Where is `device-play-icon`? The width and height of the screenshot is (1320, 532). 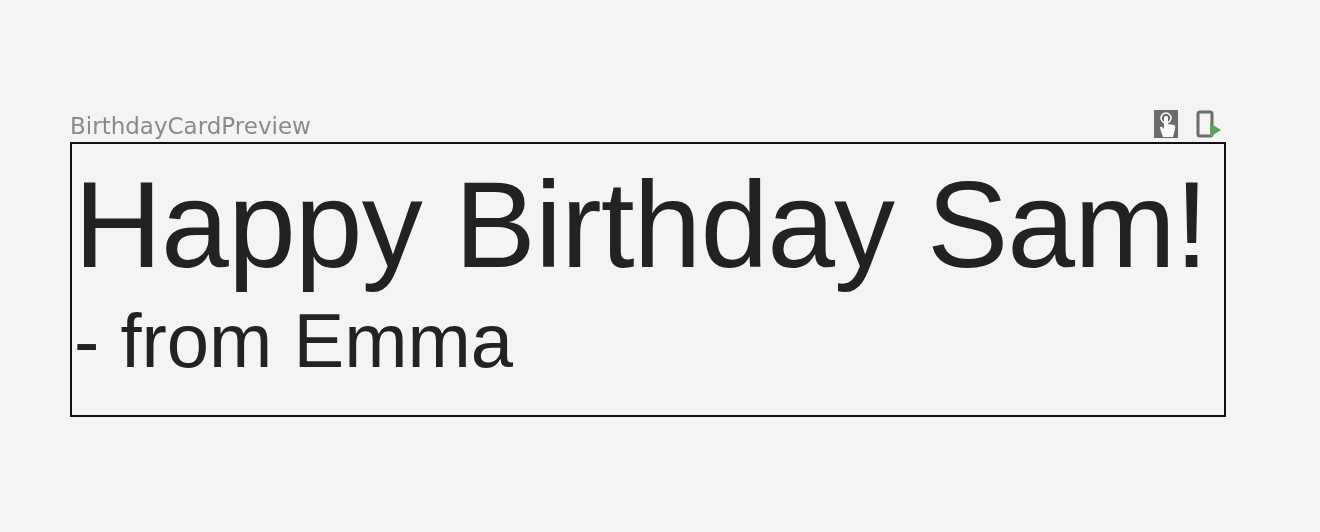 device-play-icon is located at coordinates (1209, 124).